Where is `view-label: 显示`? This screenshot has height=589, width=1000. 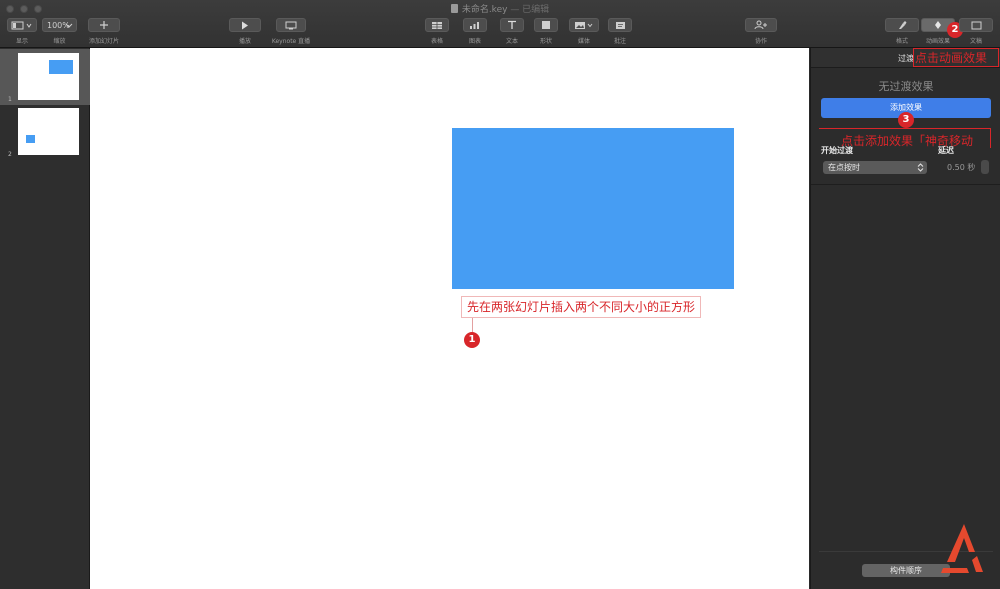 view-label: 显示 is located at coordinates (21, 41).